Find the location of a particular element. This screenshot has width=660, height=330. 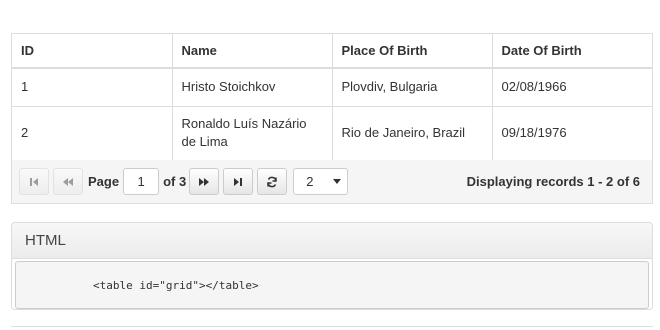

page-number-input is located at coordinates (141, 181).